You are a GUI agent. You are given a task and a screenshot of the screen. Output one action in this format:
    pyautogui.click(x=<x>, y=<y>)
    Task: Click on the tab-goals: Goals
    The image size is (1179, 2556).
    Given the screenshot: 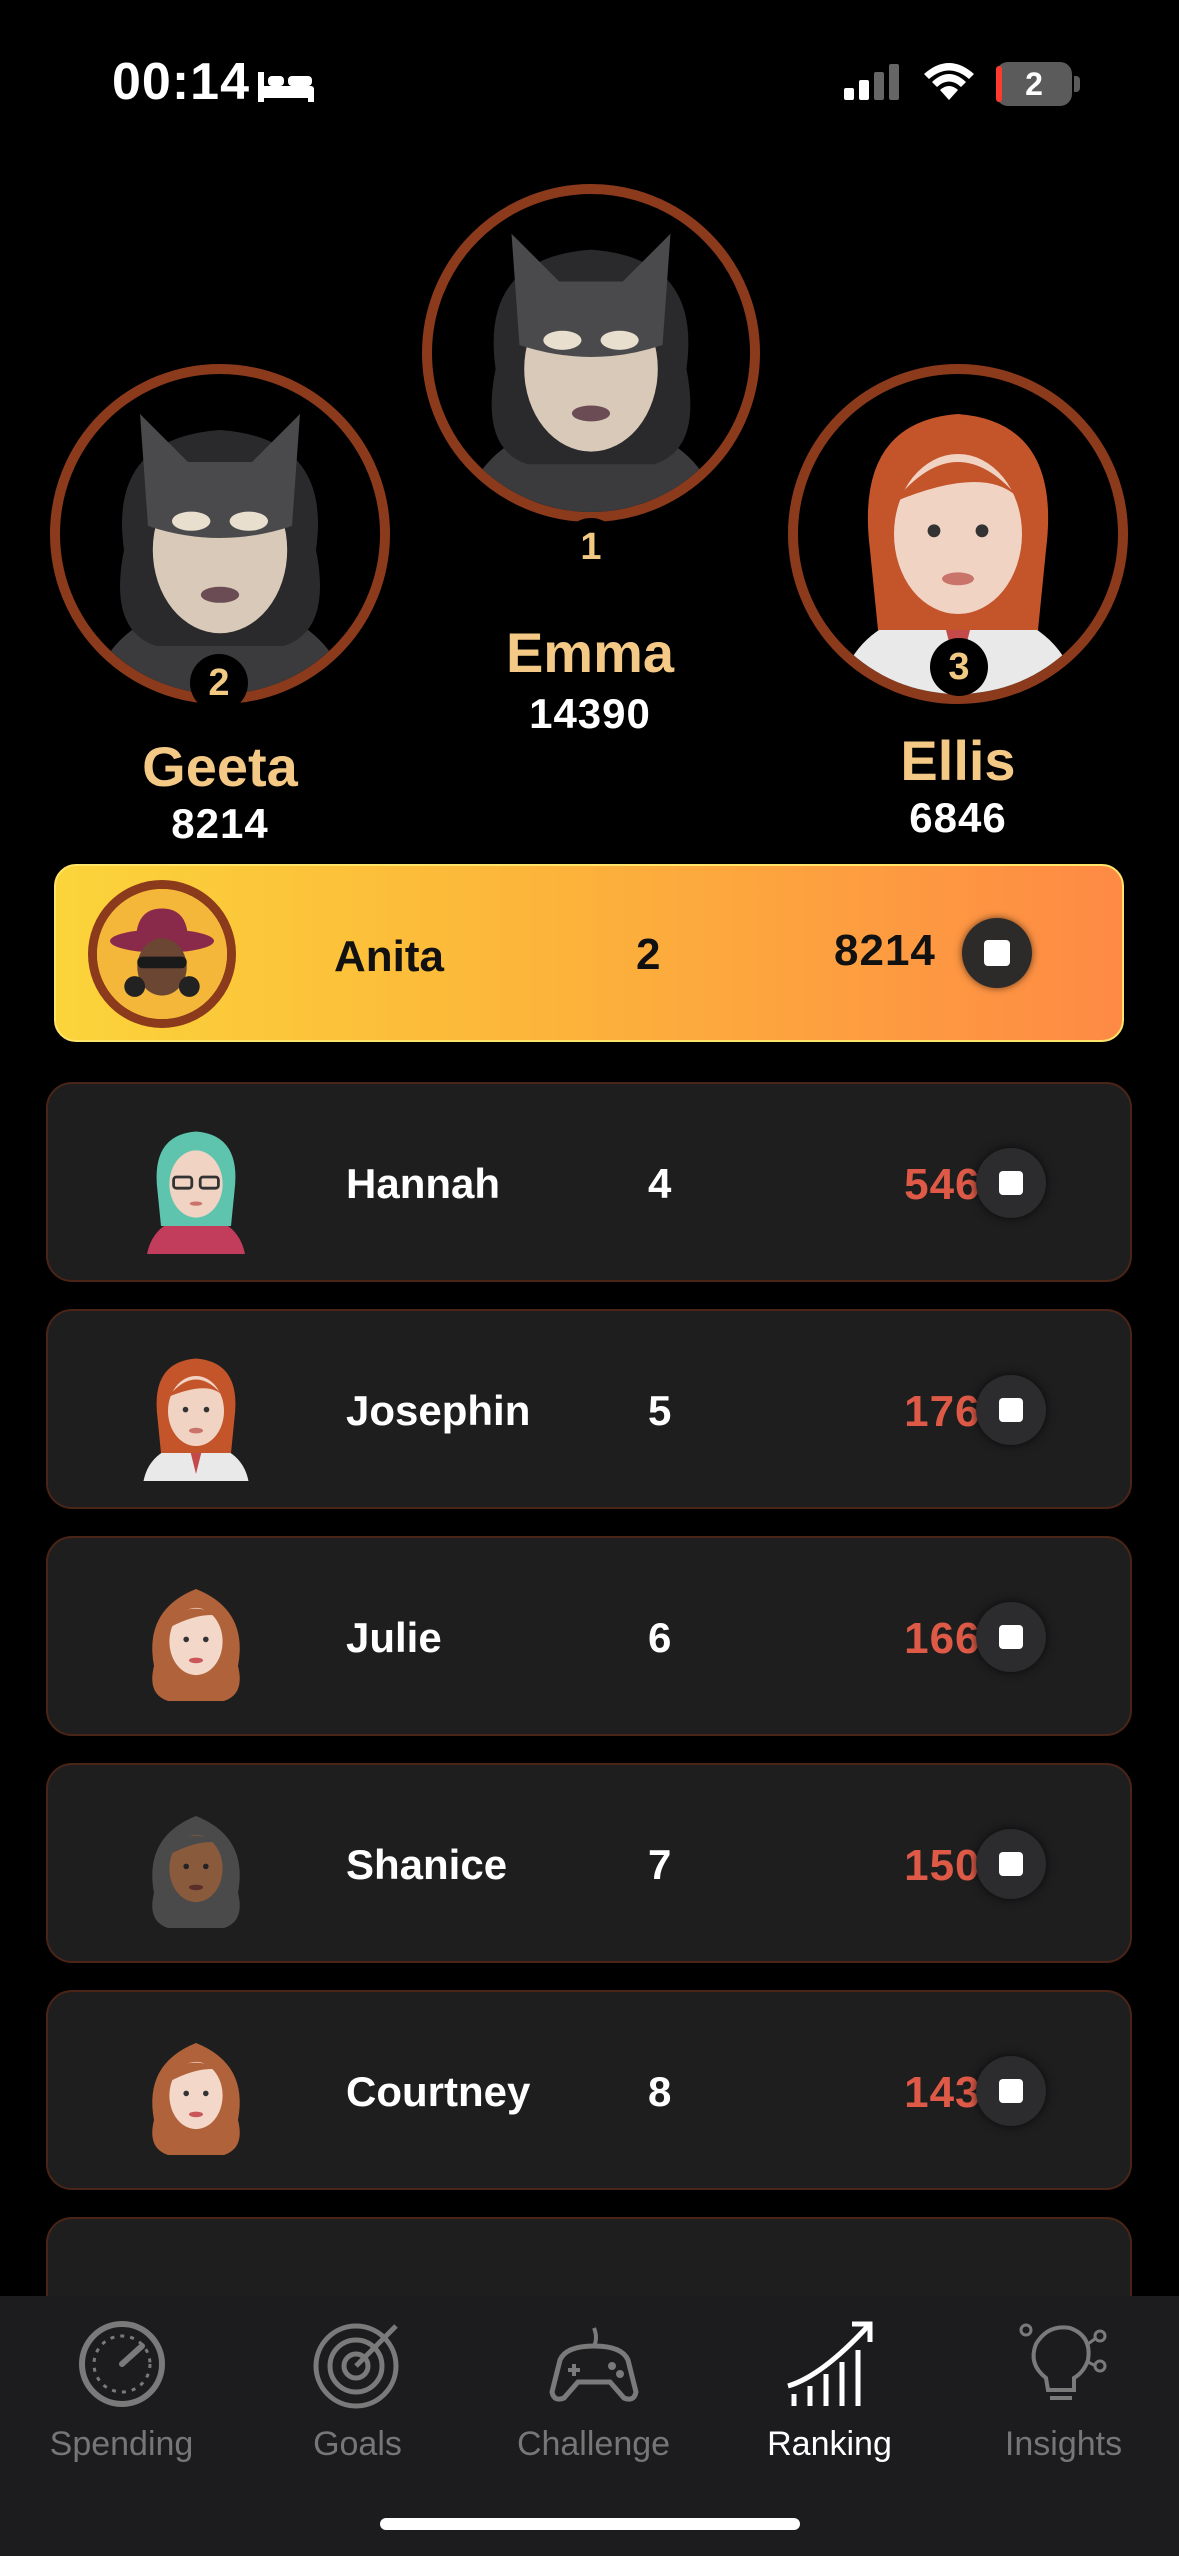 What is the action you would take?
    pyautogui.click(x=357, y=2390)
    